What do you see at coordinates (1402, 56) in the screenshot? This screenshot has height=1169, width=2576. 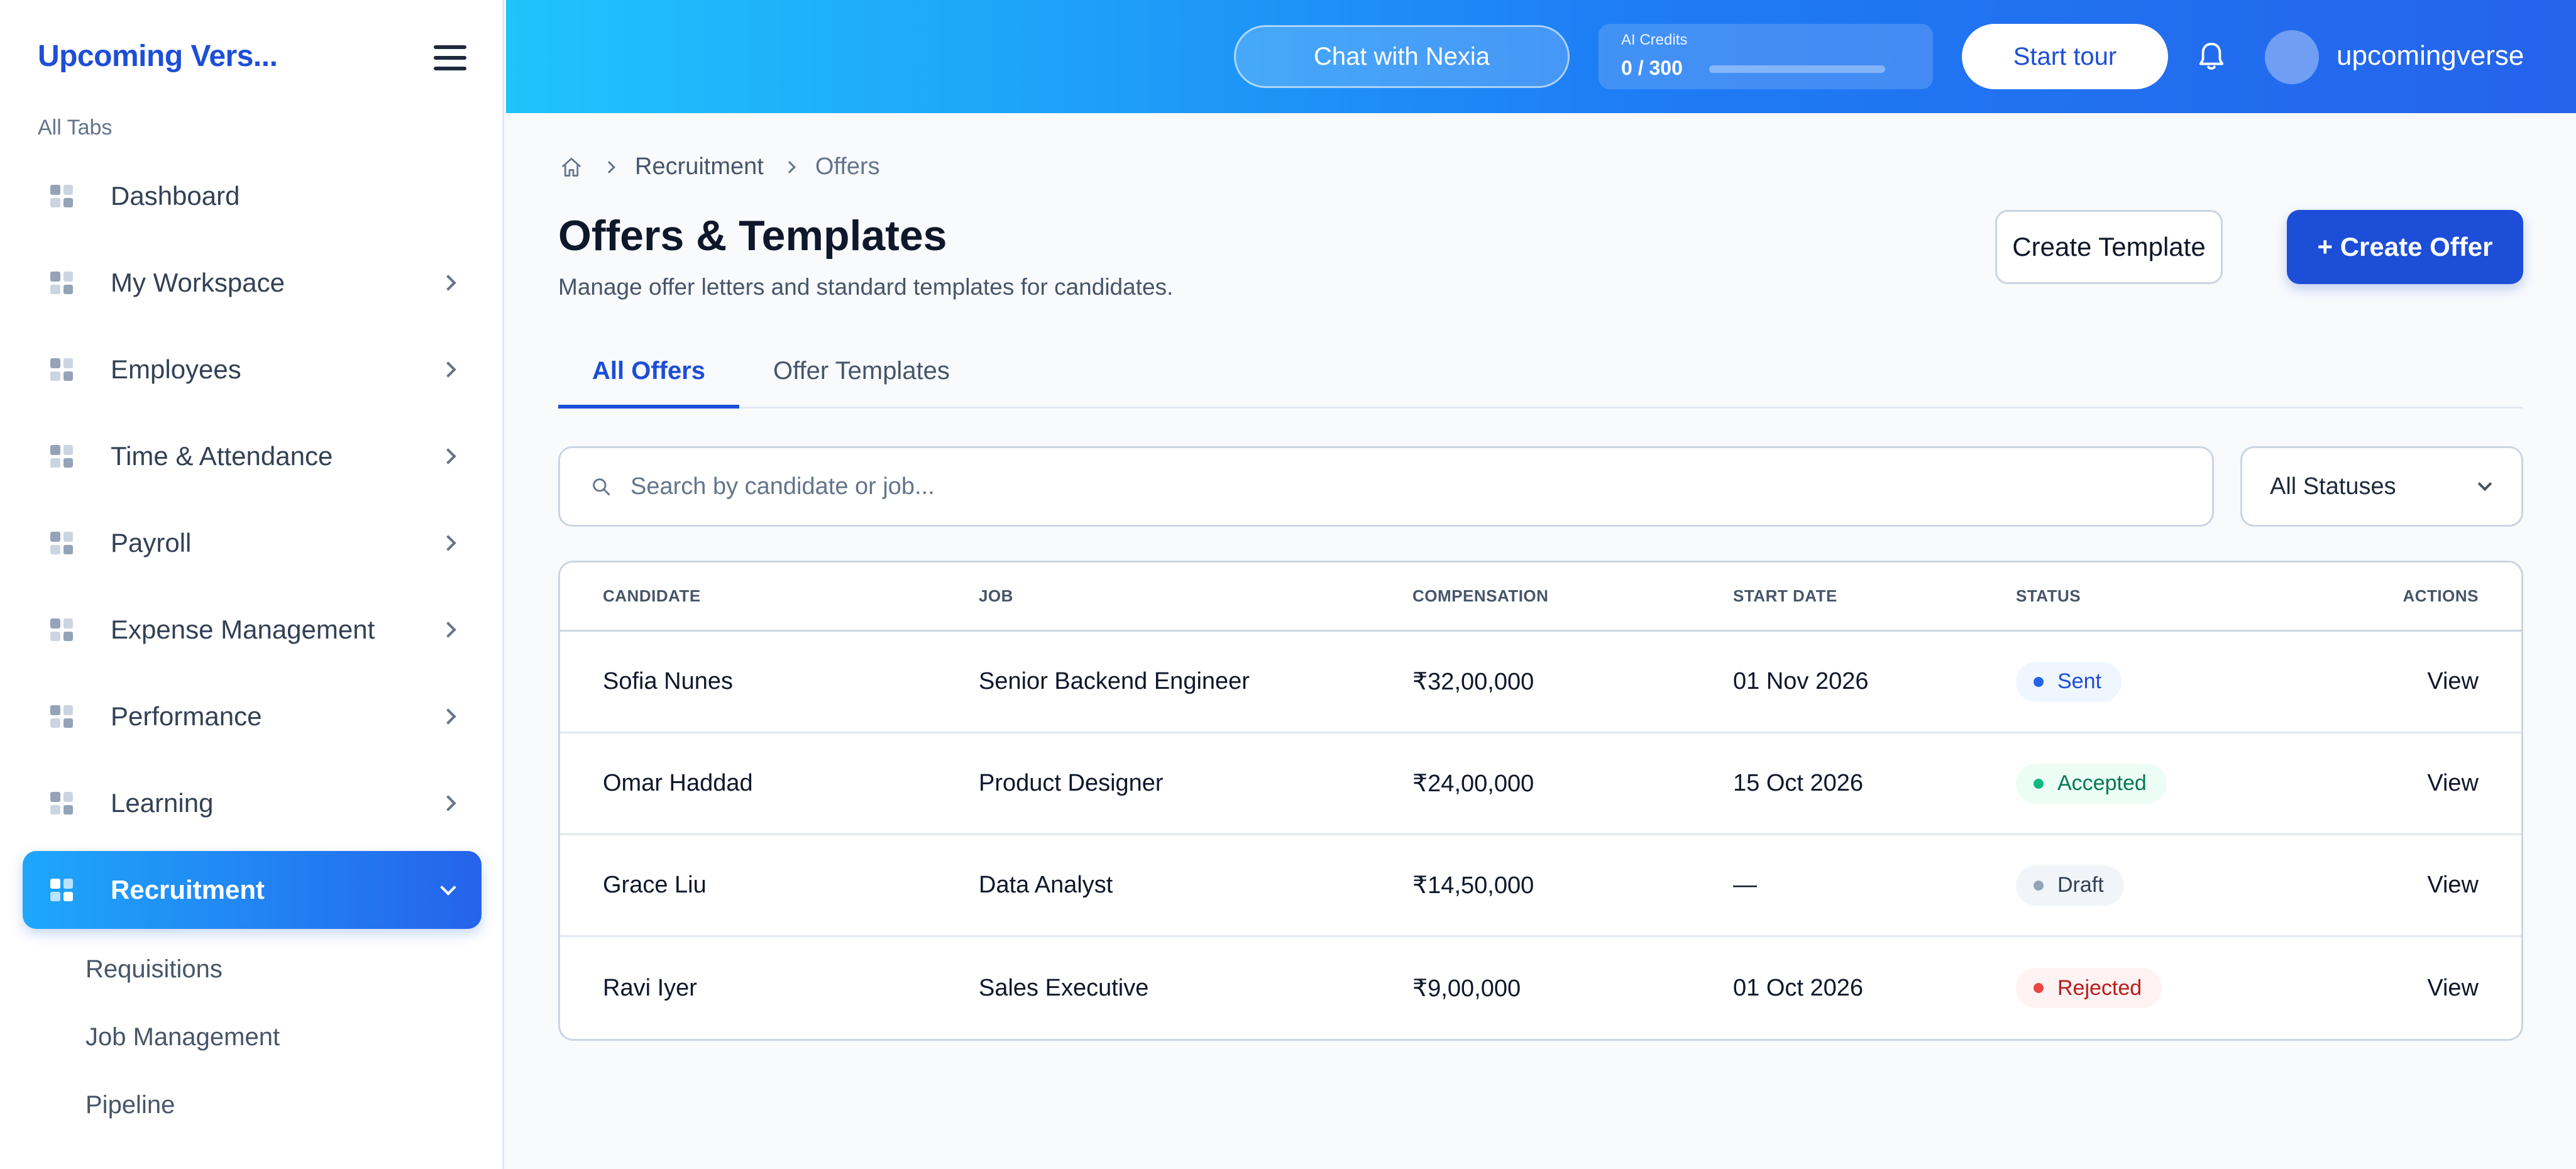 I see `chat-with-nexia-button: Chat with Nexia` at bounding box center [1402, 56].